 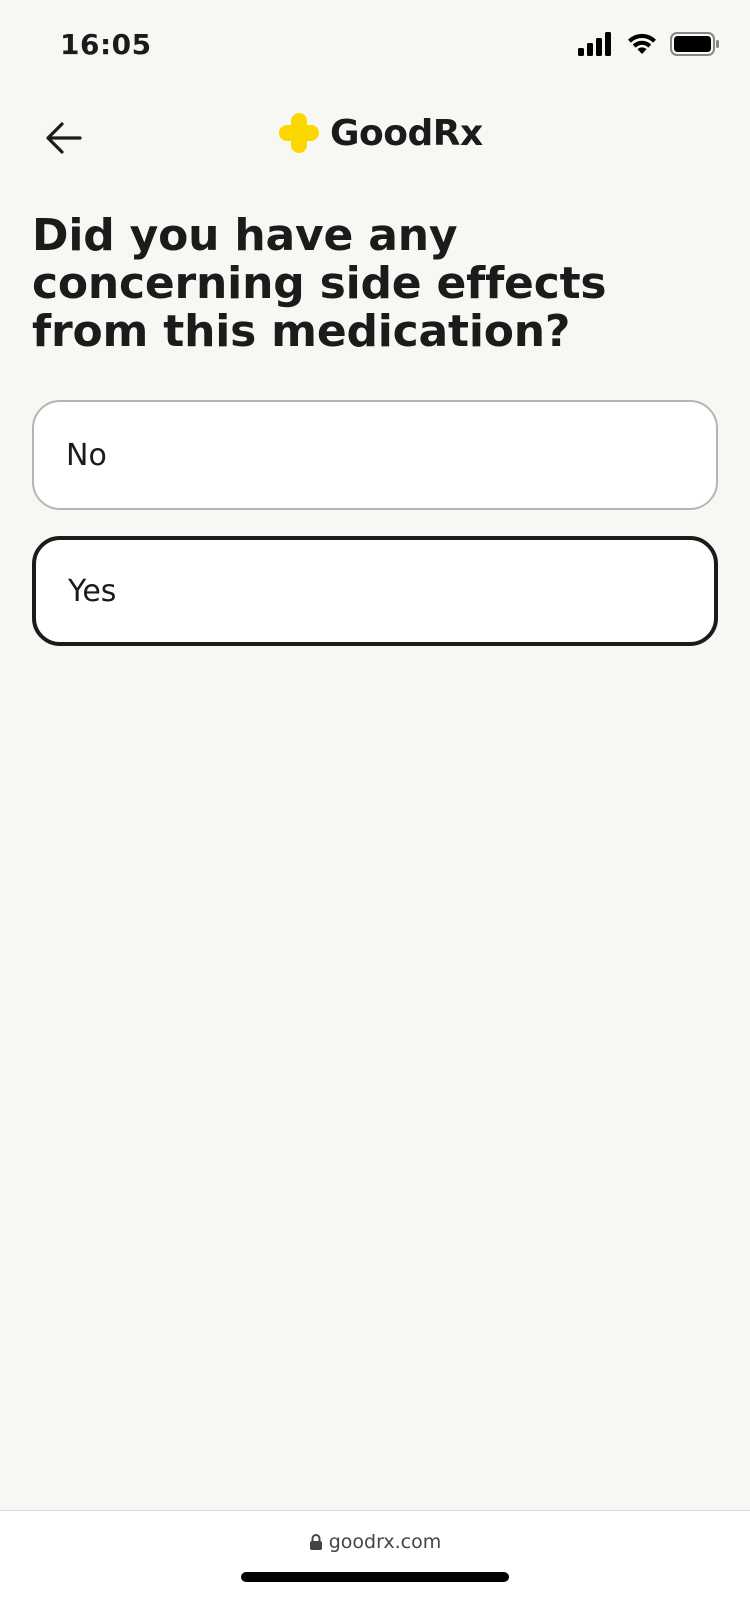 What do you see at coordinates (375, 455) in the screenshot?
I see `option-no-button: No` at bounding box center [375, 455].